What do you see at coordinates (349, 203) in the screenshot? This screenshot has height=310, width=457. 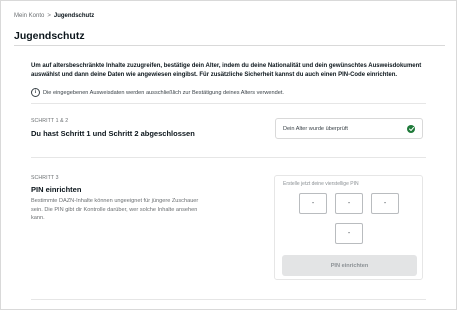 I see `pin-digit-2-input: -` at bounding box center [349, 203].